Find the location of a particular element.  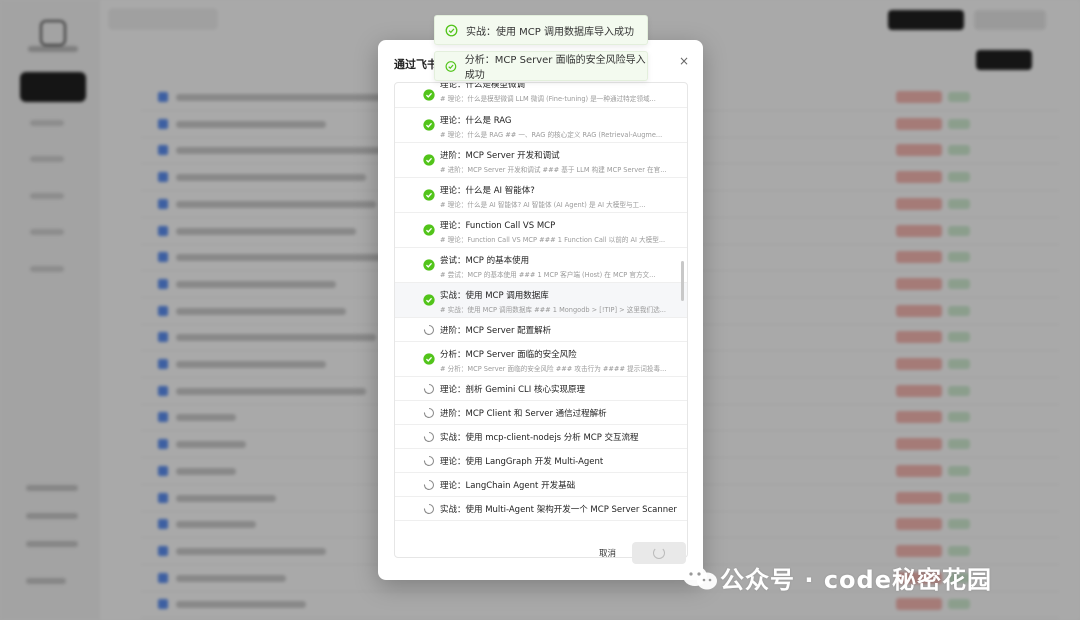

item-title: 理论：使用 LangGraph 开发 Multi-Agent is located at coordinates (522, 462).